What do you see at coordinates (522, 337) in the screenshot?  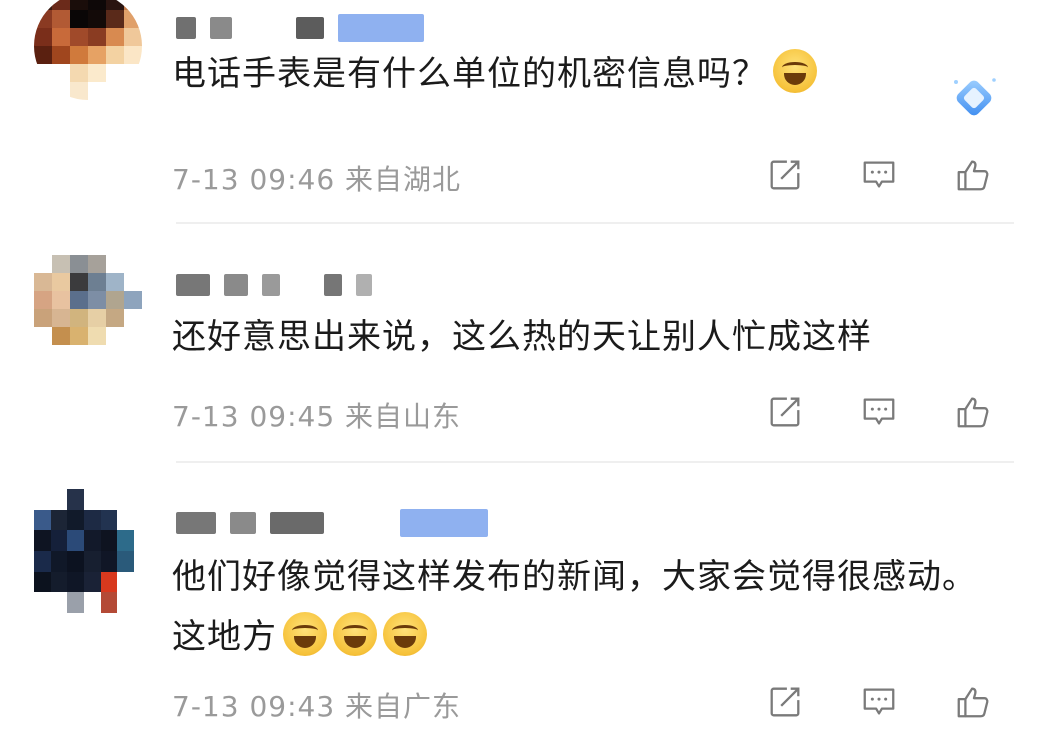 I see `comment-text: 还好意思出来说，这么热的天让别人忙成这样` at bounding box center [522, 337].